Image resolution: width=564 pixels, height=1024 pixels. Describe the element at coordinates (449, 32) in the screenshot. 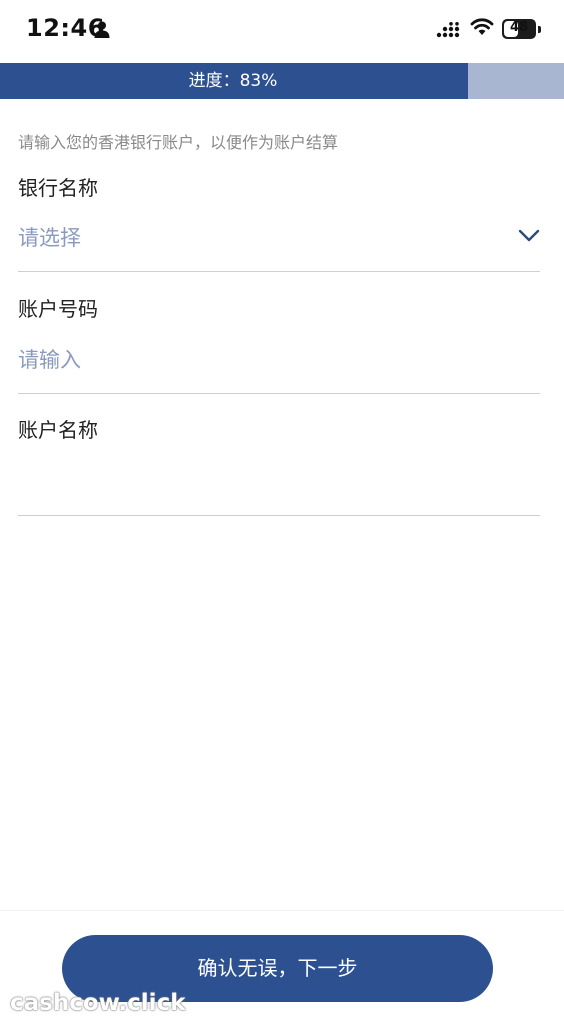

I see `signal-icon` at that location.